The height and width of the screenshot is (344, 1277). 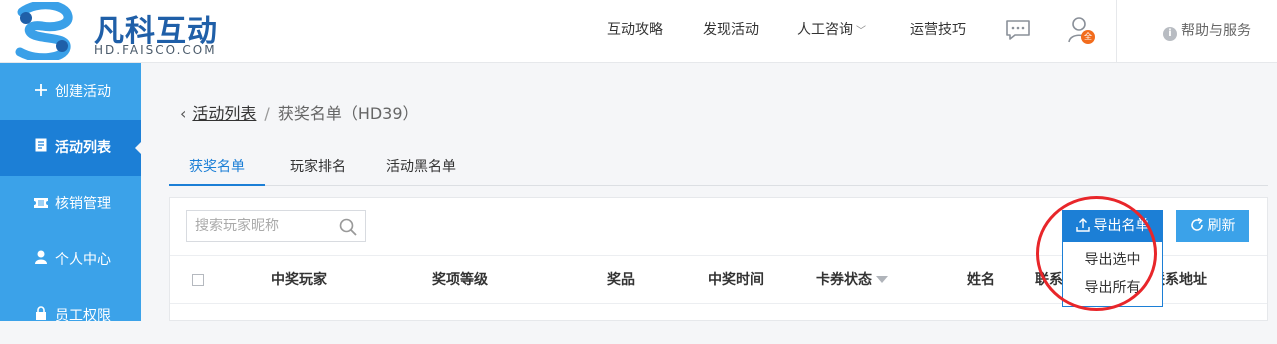 I want to click on sidebar: 创建活动 活动列表 核销管理 个人中心 员工权限, so click(x=71, y=193).